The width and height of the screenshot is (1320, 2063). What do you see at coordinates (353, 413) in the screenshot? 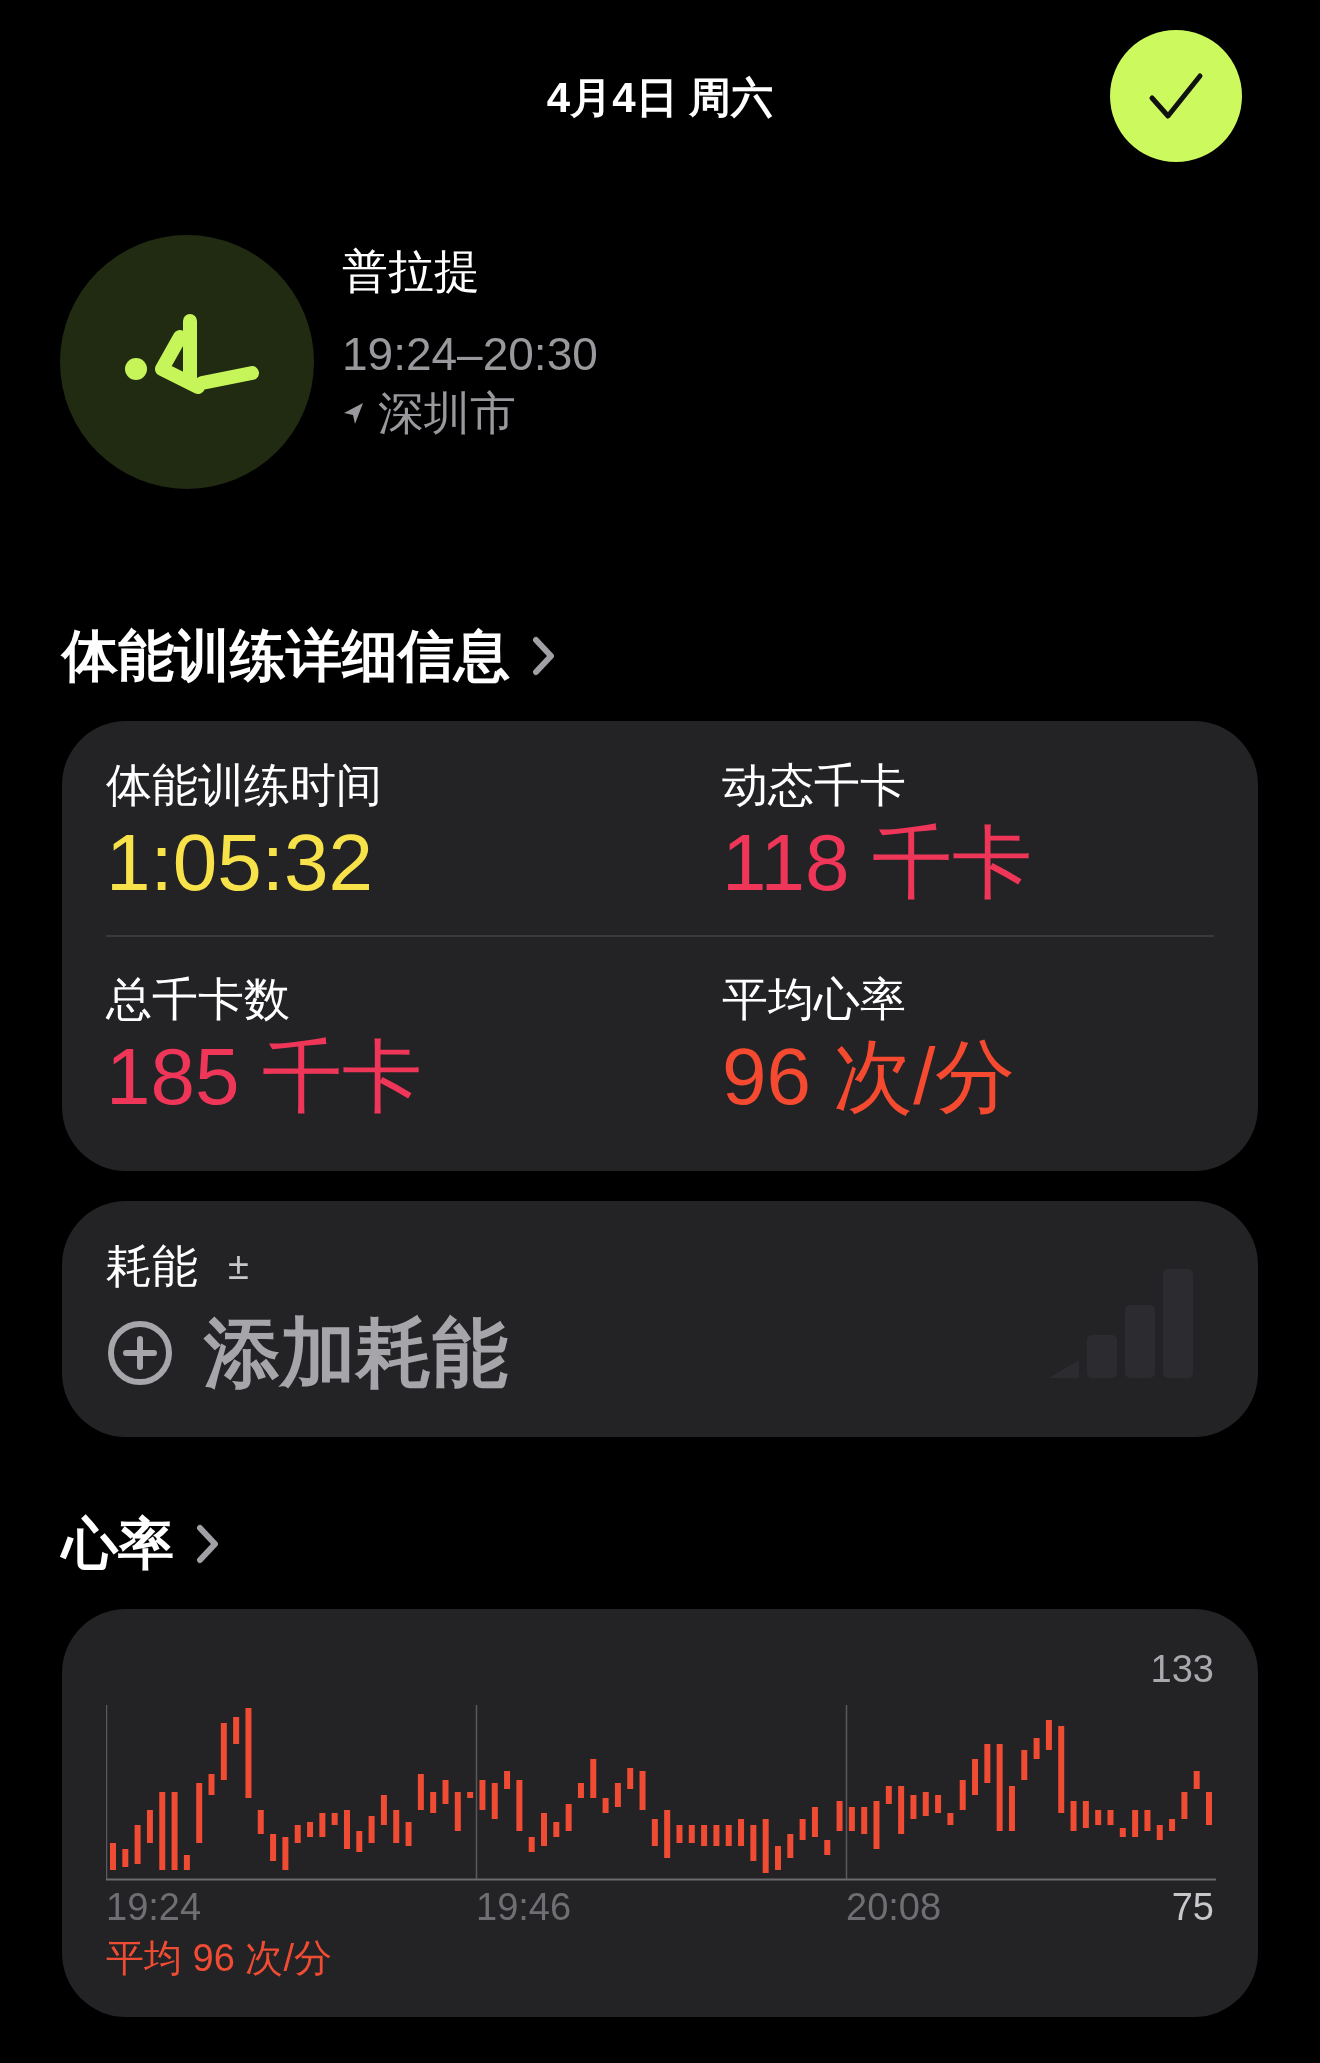
I see `location-arrow-icon` at bounding box center [353, 413].